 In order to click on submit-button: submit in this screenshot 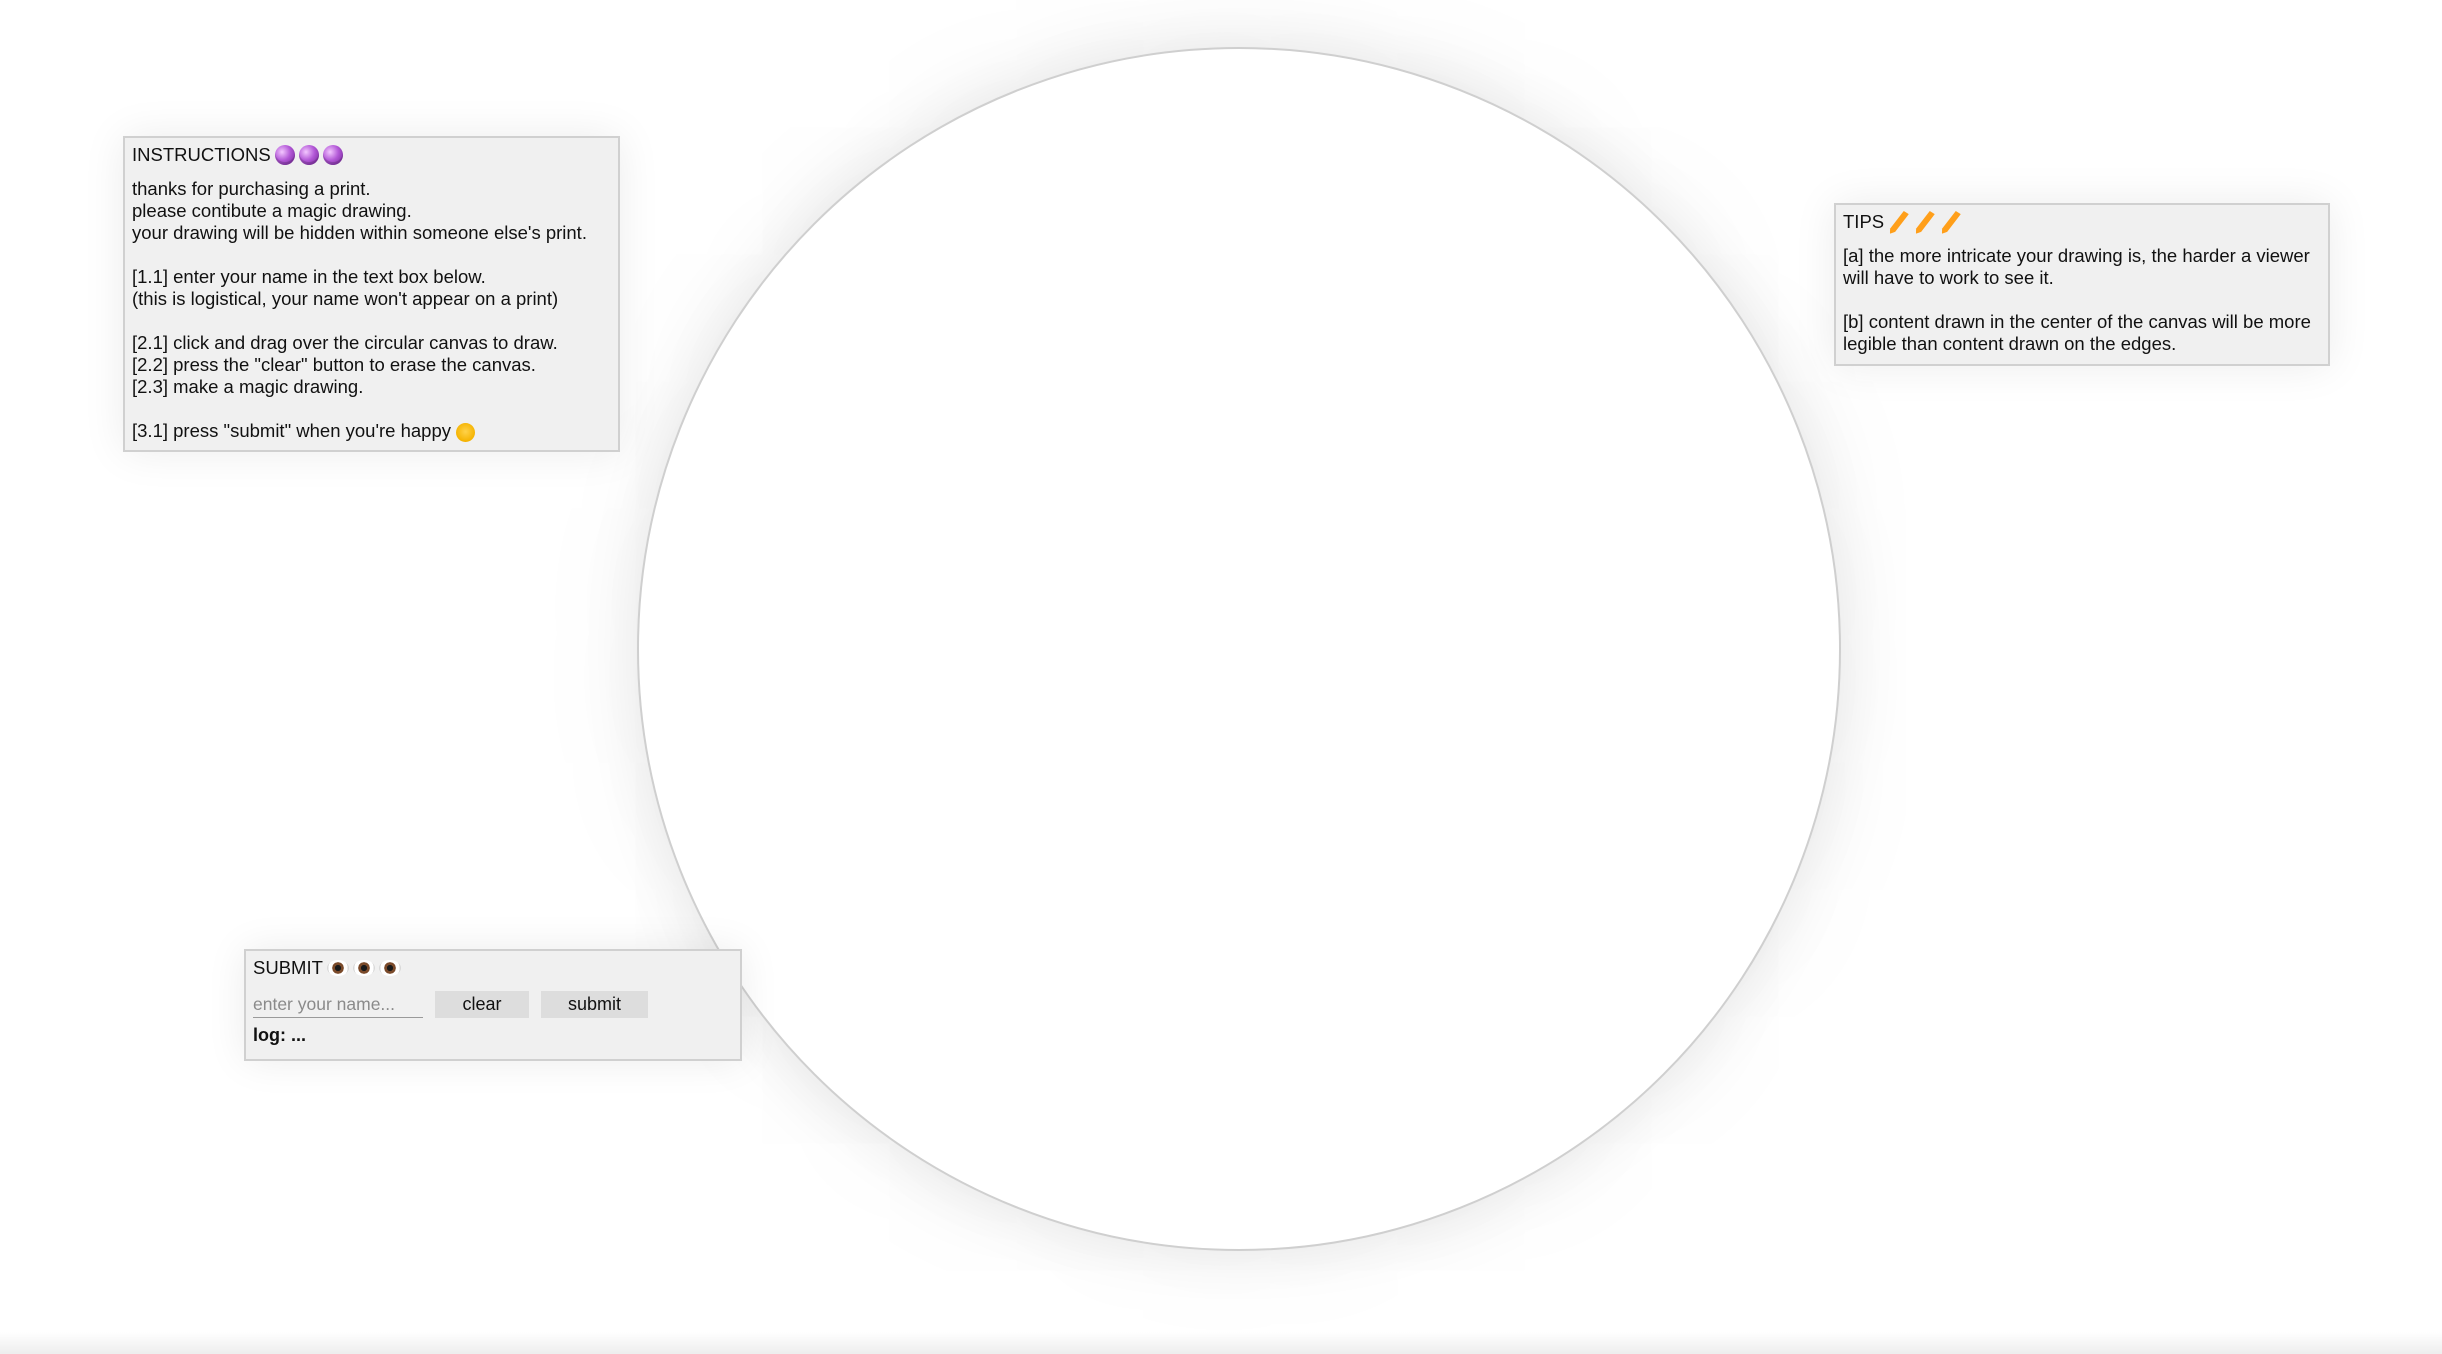, I will do `click(594, 1004)`.